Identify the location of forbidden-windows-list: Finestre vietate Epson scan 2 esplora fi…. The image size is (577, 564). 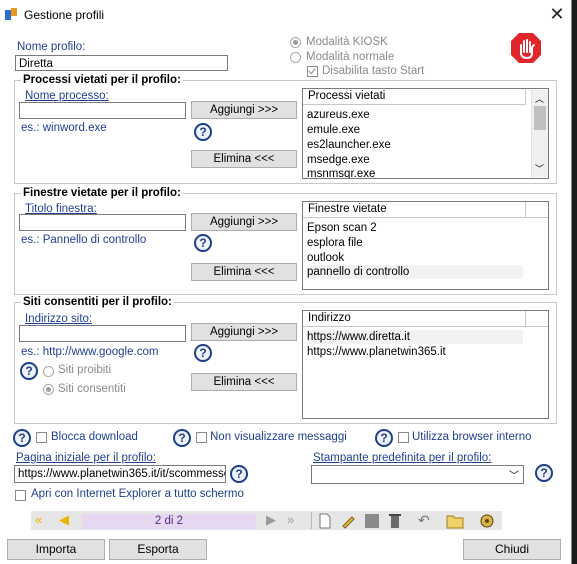
(425, 245).